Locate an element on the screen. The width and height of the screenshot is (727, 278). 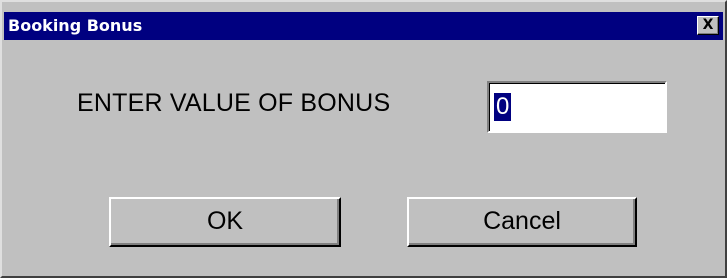
bonus-prompt-label: ENTER VALUE OF BONUS is located at coordinates (234, 103).